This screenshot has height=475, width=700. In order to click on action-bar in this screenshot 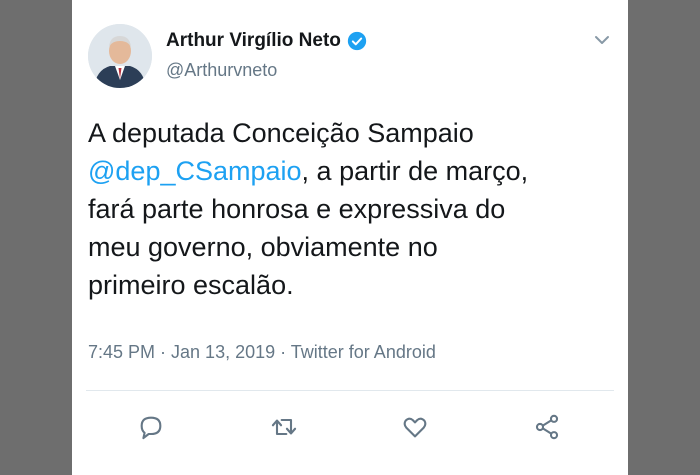, I will do `click(350, 427)`.